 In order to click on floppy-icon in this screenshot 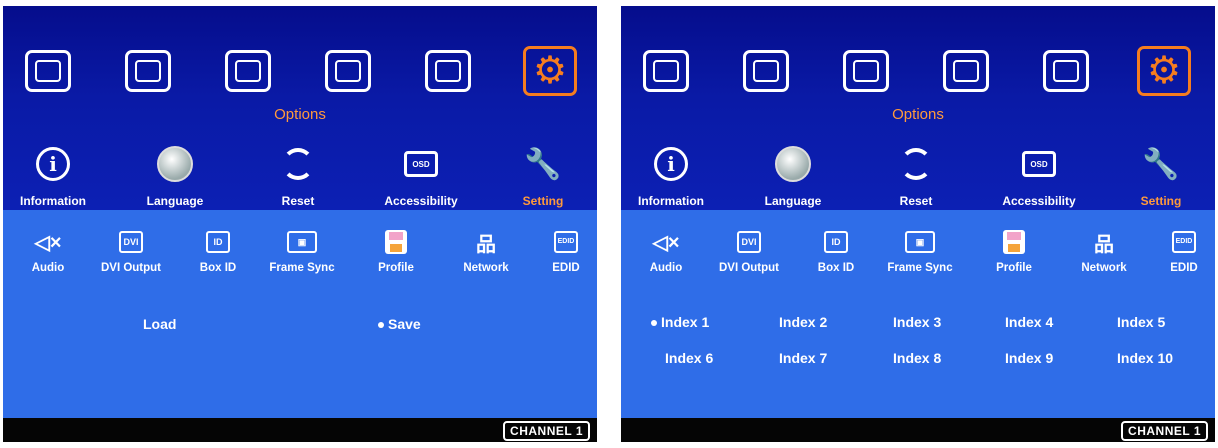, I will do `click(1014, 242)`.